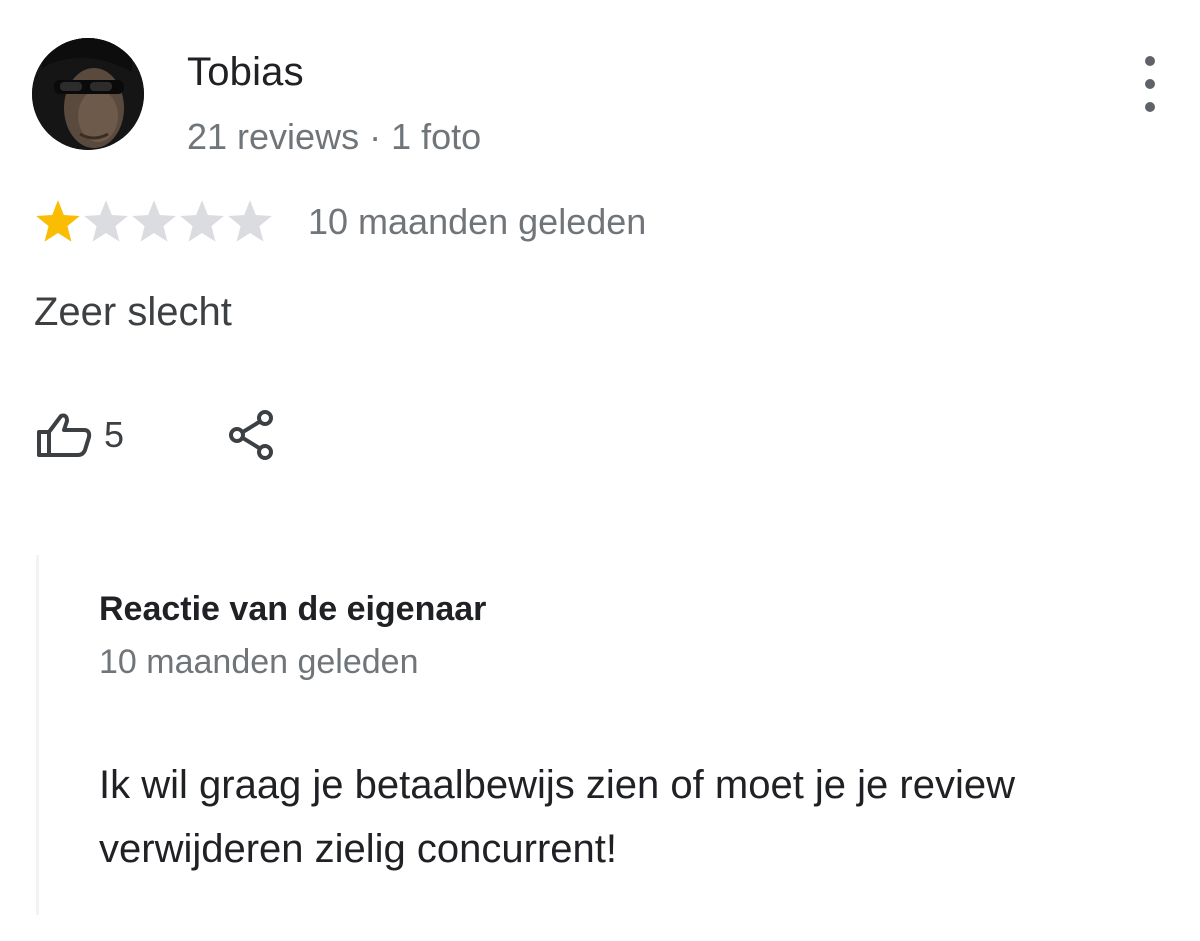 The image size is (1200, 941). I want to click on avatar-image, so click(88, 94).